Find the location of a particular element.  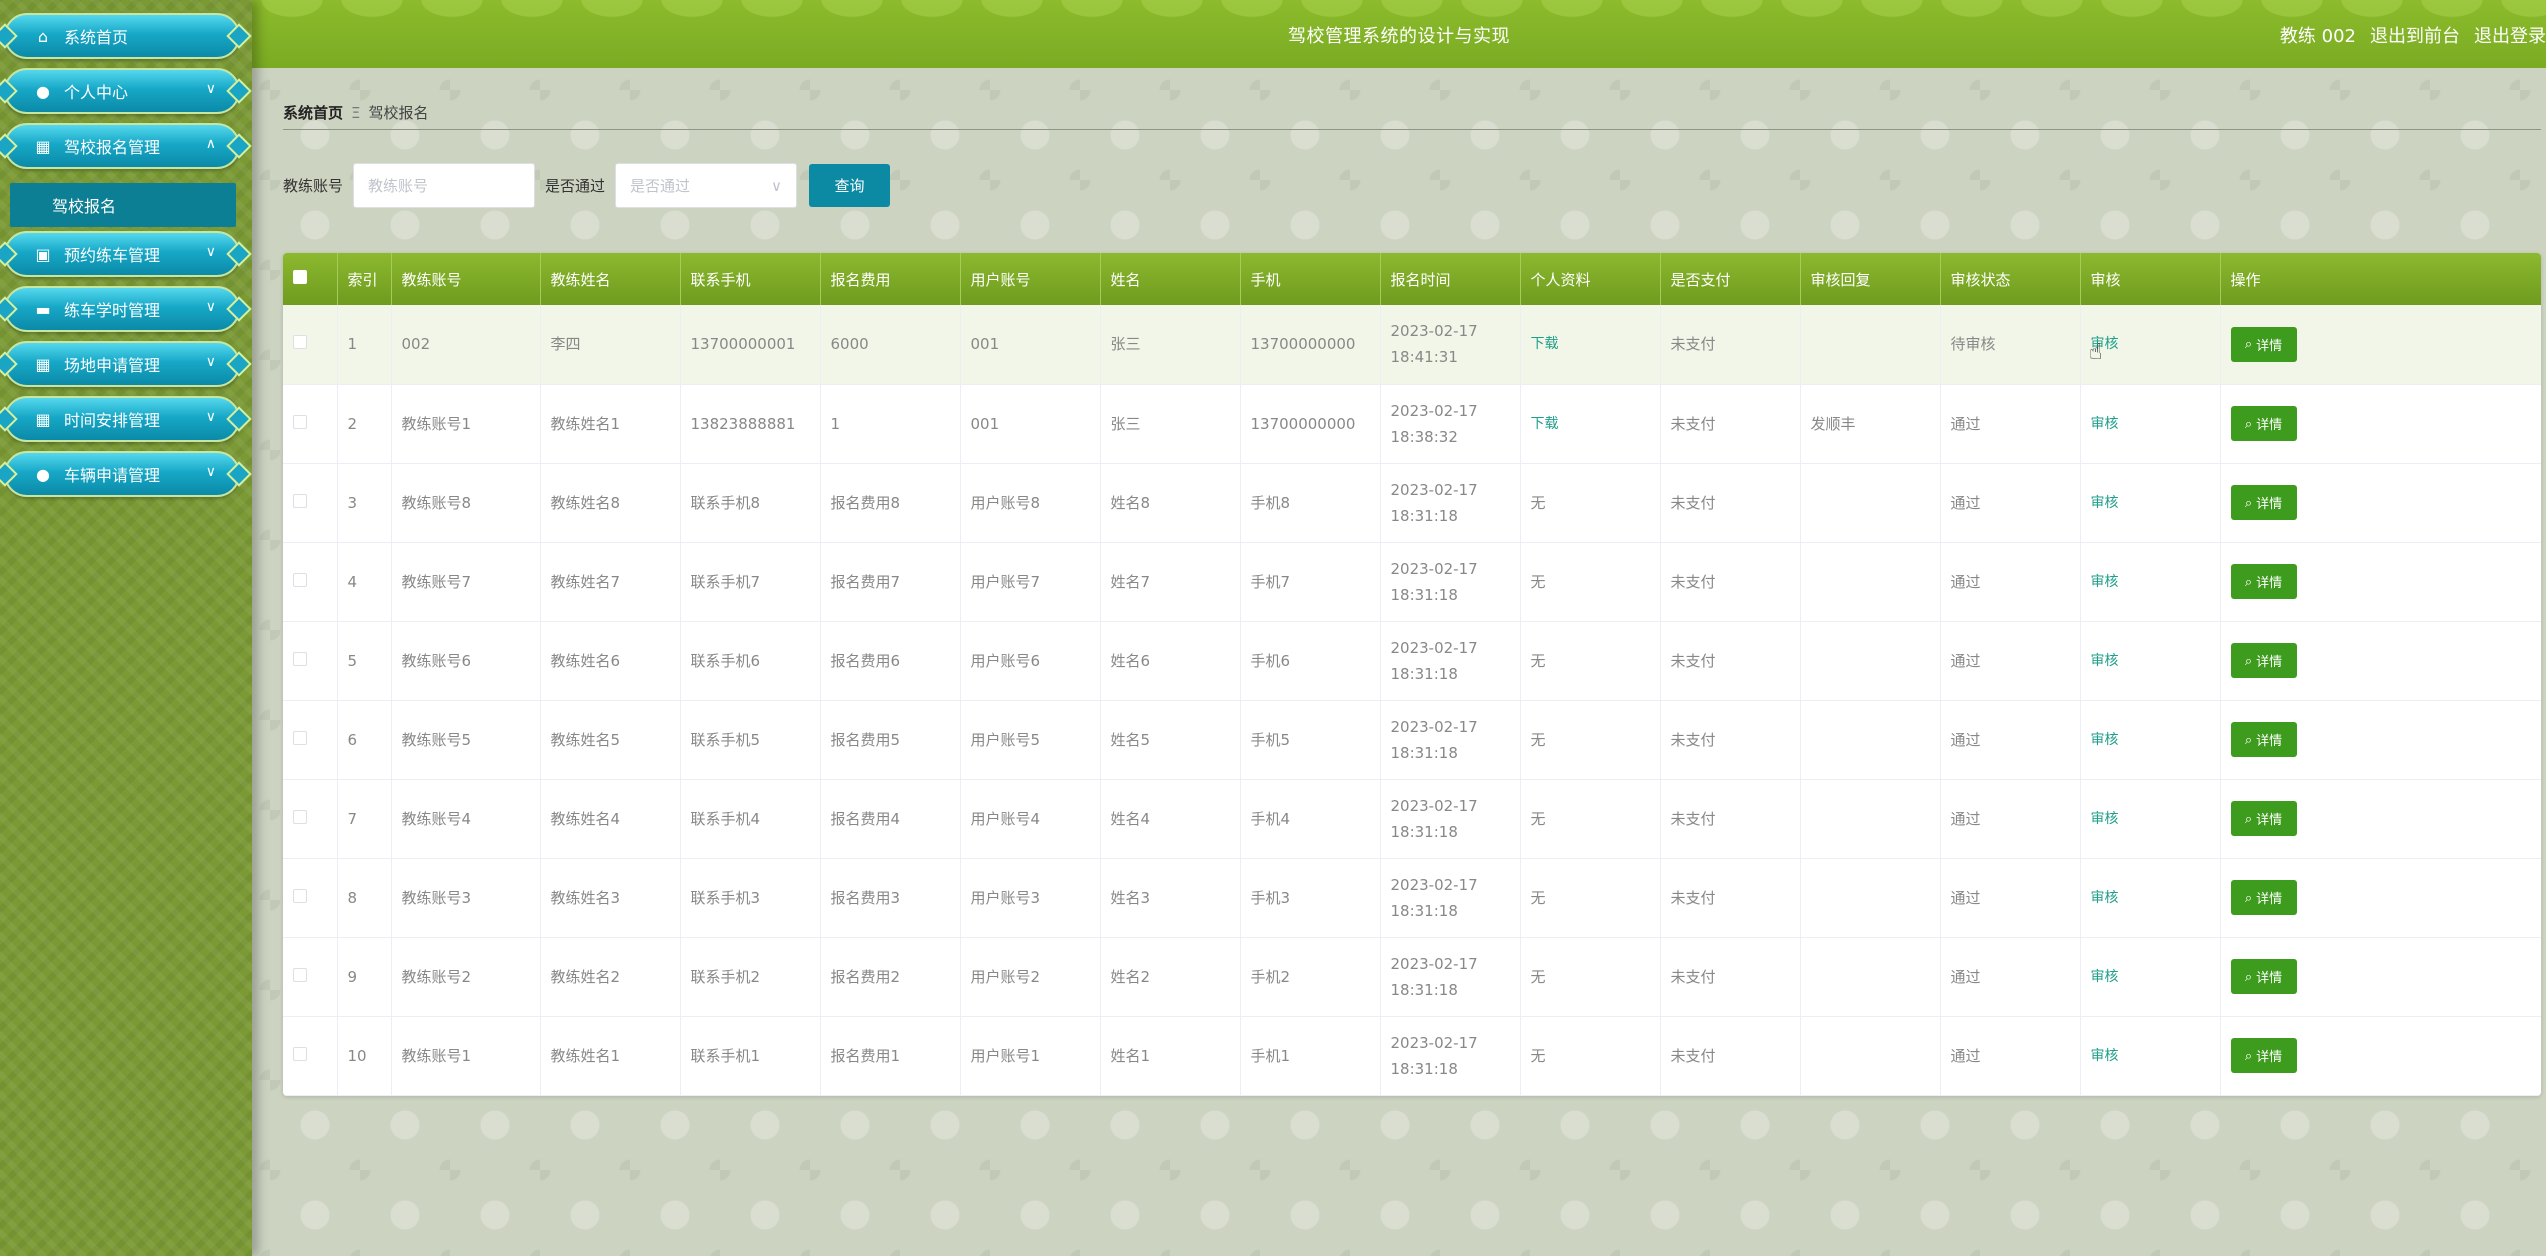

sidebar-subitem-registration: 驾校报名 is located at coordinates (123, 205).